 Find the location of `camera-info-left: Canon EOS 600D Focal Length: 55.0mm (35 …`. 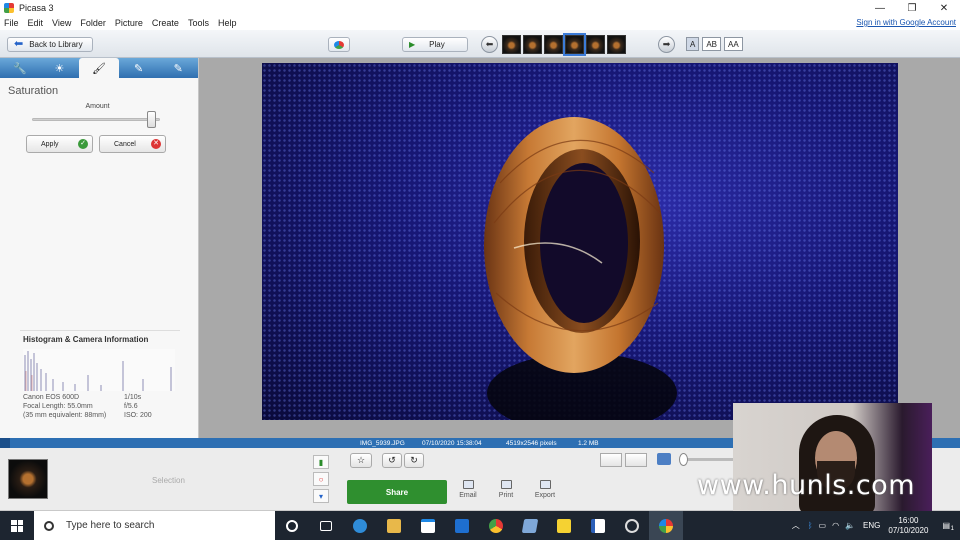

camera-info-left: Canon EOS 600D Focal Length: 55.0mm (35 … is located at coordinates (64, 406).